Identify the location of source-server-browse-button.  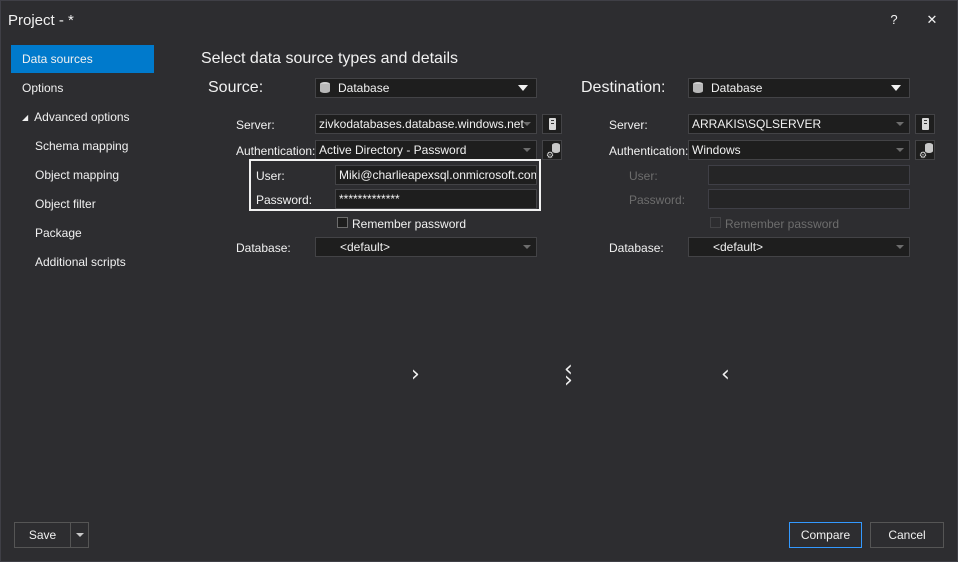
(552, 124).